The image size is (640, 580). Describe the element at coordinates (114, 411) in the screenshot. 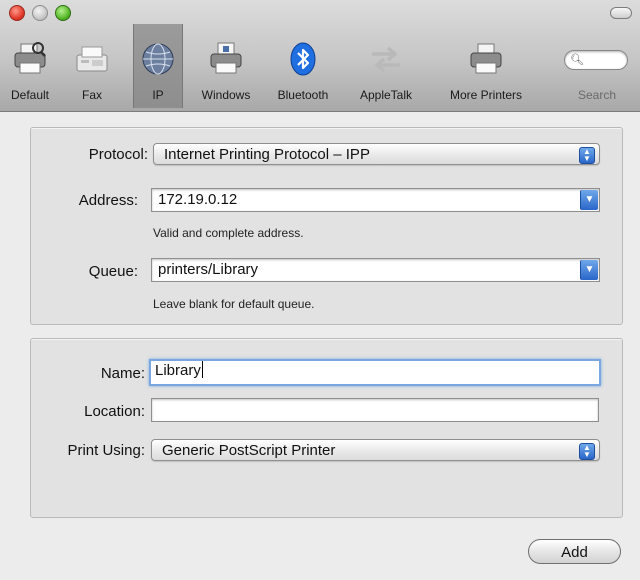

I see `location-label: Location:` at that location.